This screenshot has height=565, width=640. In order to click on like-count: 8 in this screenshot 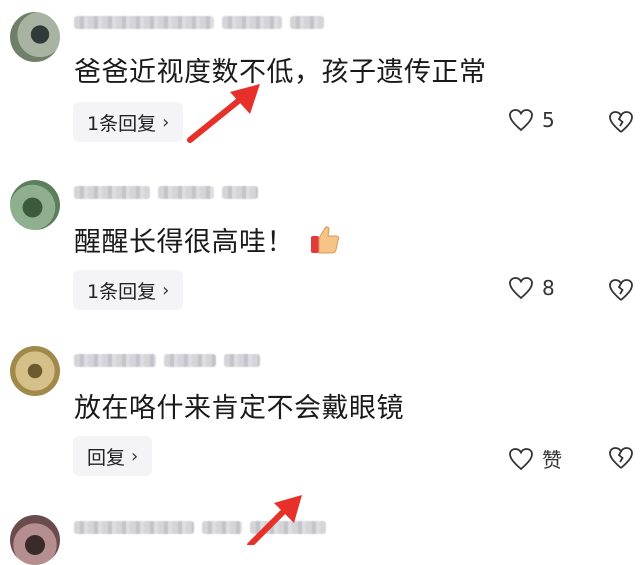, I will do `click(548, 288)`.